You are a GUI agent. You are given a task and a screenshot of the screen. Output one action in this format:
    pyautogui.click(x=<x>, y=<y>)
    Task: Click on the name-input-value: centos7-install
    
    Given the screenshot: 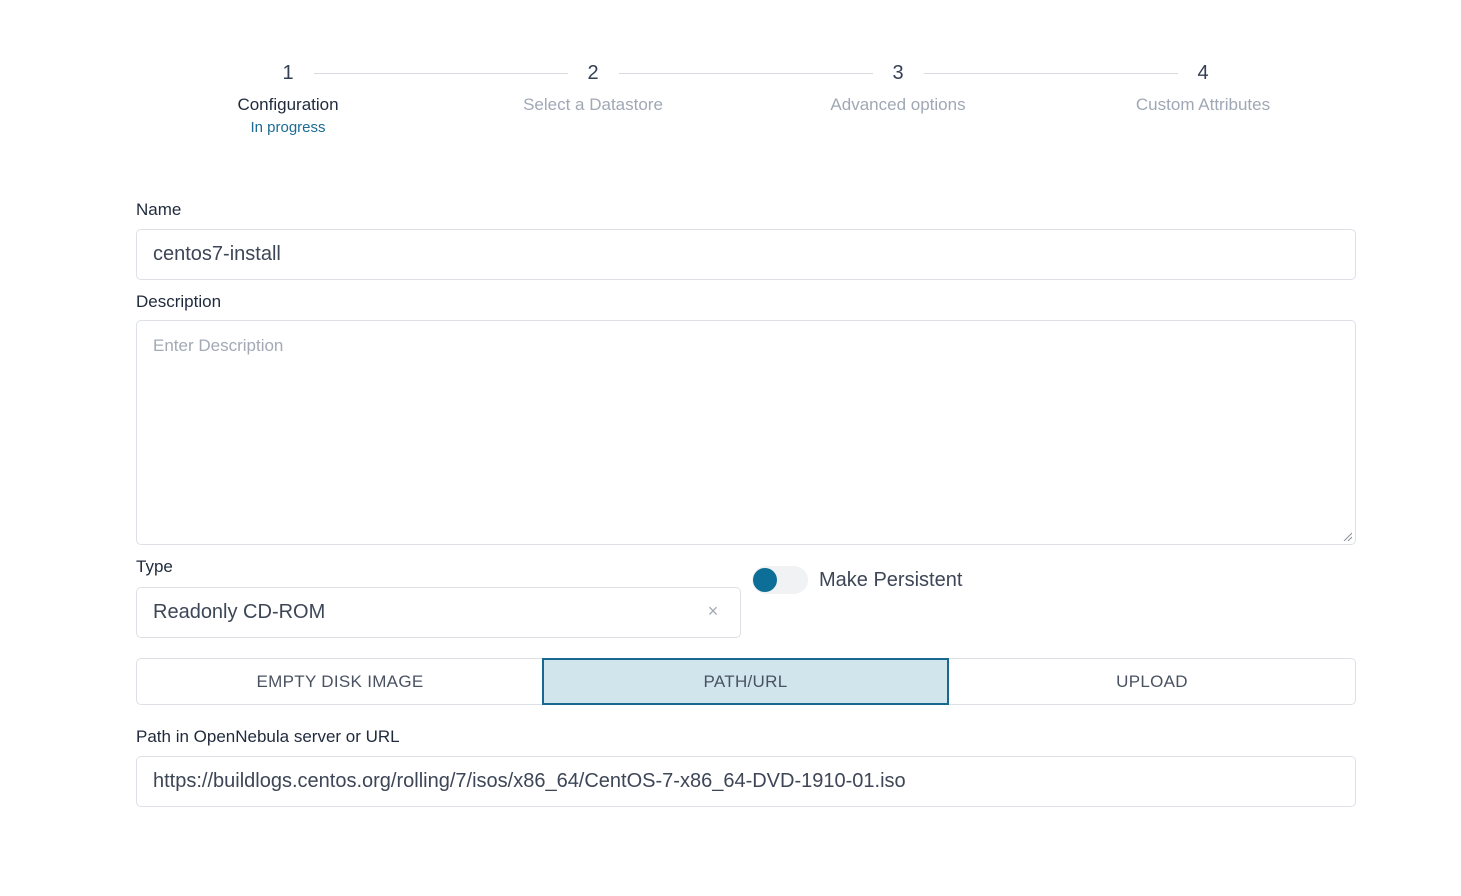 What is the action you would take?
    pyautogui.click(x=217, y=254)
    